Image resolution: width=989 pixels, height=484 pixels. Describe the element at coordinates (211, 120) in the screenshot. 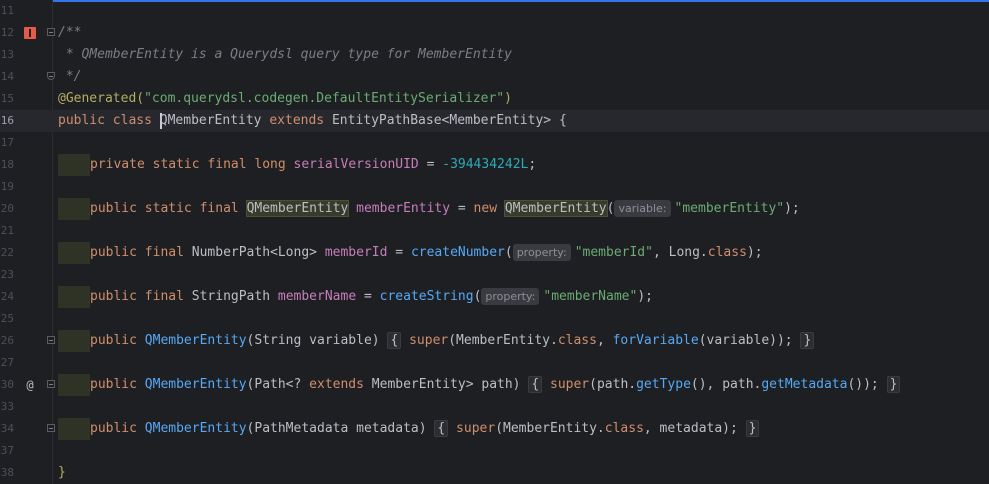

I see `class-name: QMemberEntity` at that location.